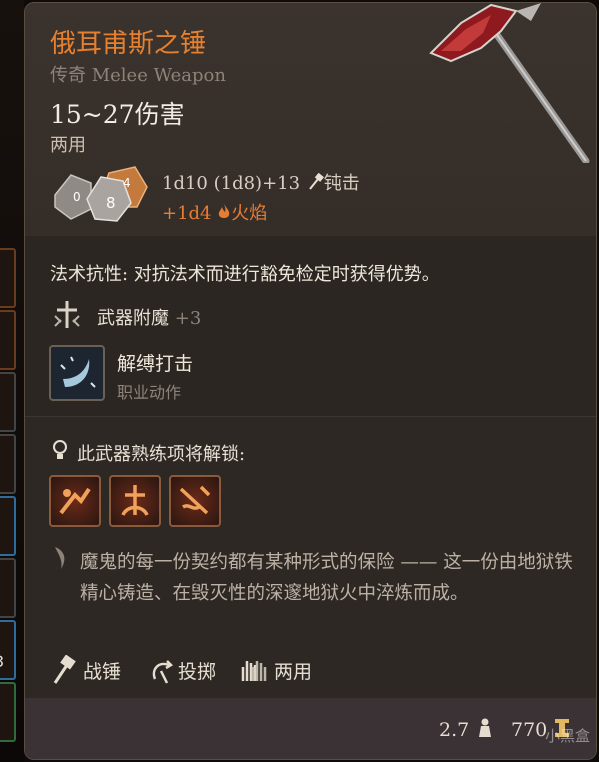 Image resolution: width=599 pixels, height=762 pixels. I want to click on lightbulb-icon, so click(60, 449).